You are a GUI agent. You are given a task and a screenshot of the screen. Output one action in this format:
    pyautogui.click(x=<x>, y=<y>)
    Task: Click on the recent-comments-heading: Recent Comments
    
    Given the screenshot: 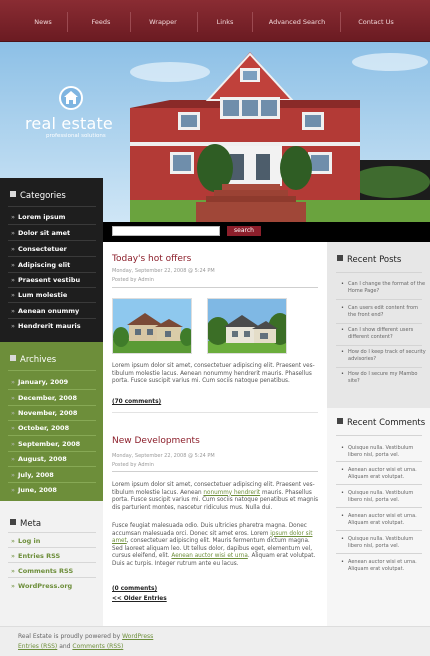 What is the action you would take?
    pyautogui.click(x=381, y=423)
    